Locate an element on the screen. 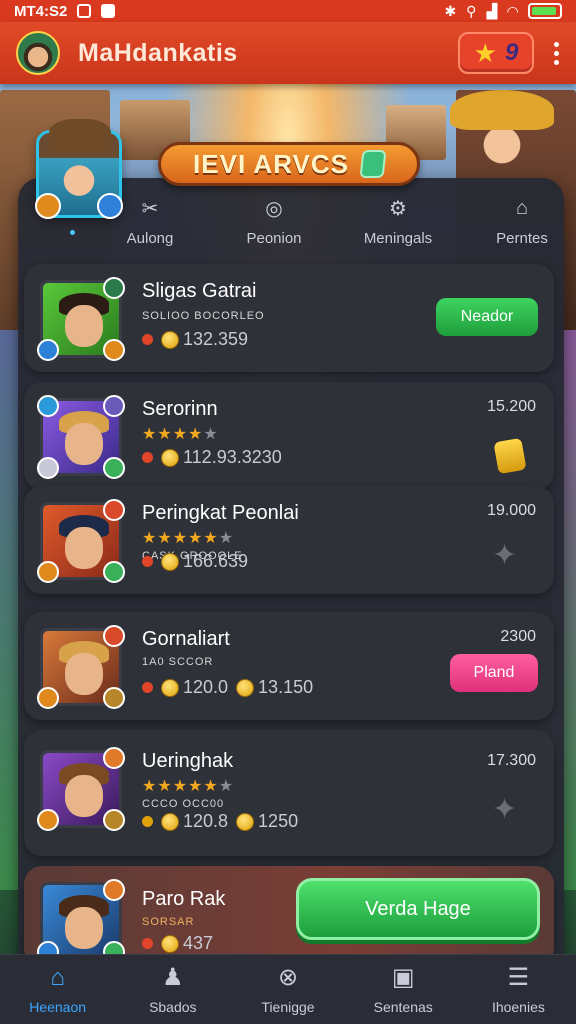  hero-score: 19.000 is located at coordinates (511, 510).